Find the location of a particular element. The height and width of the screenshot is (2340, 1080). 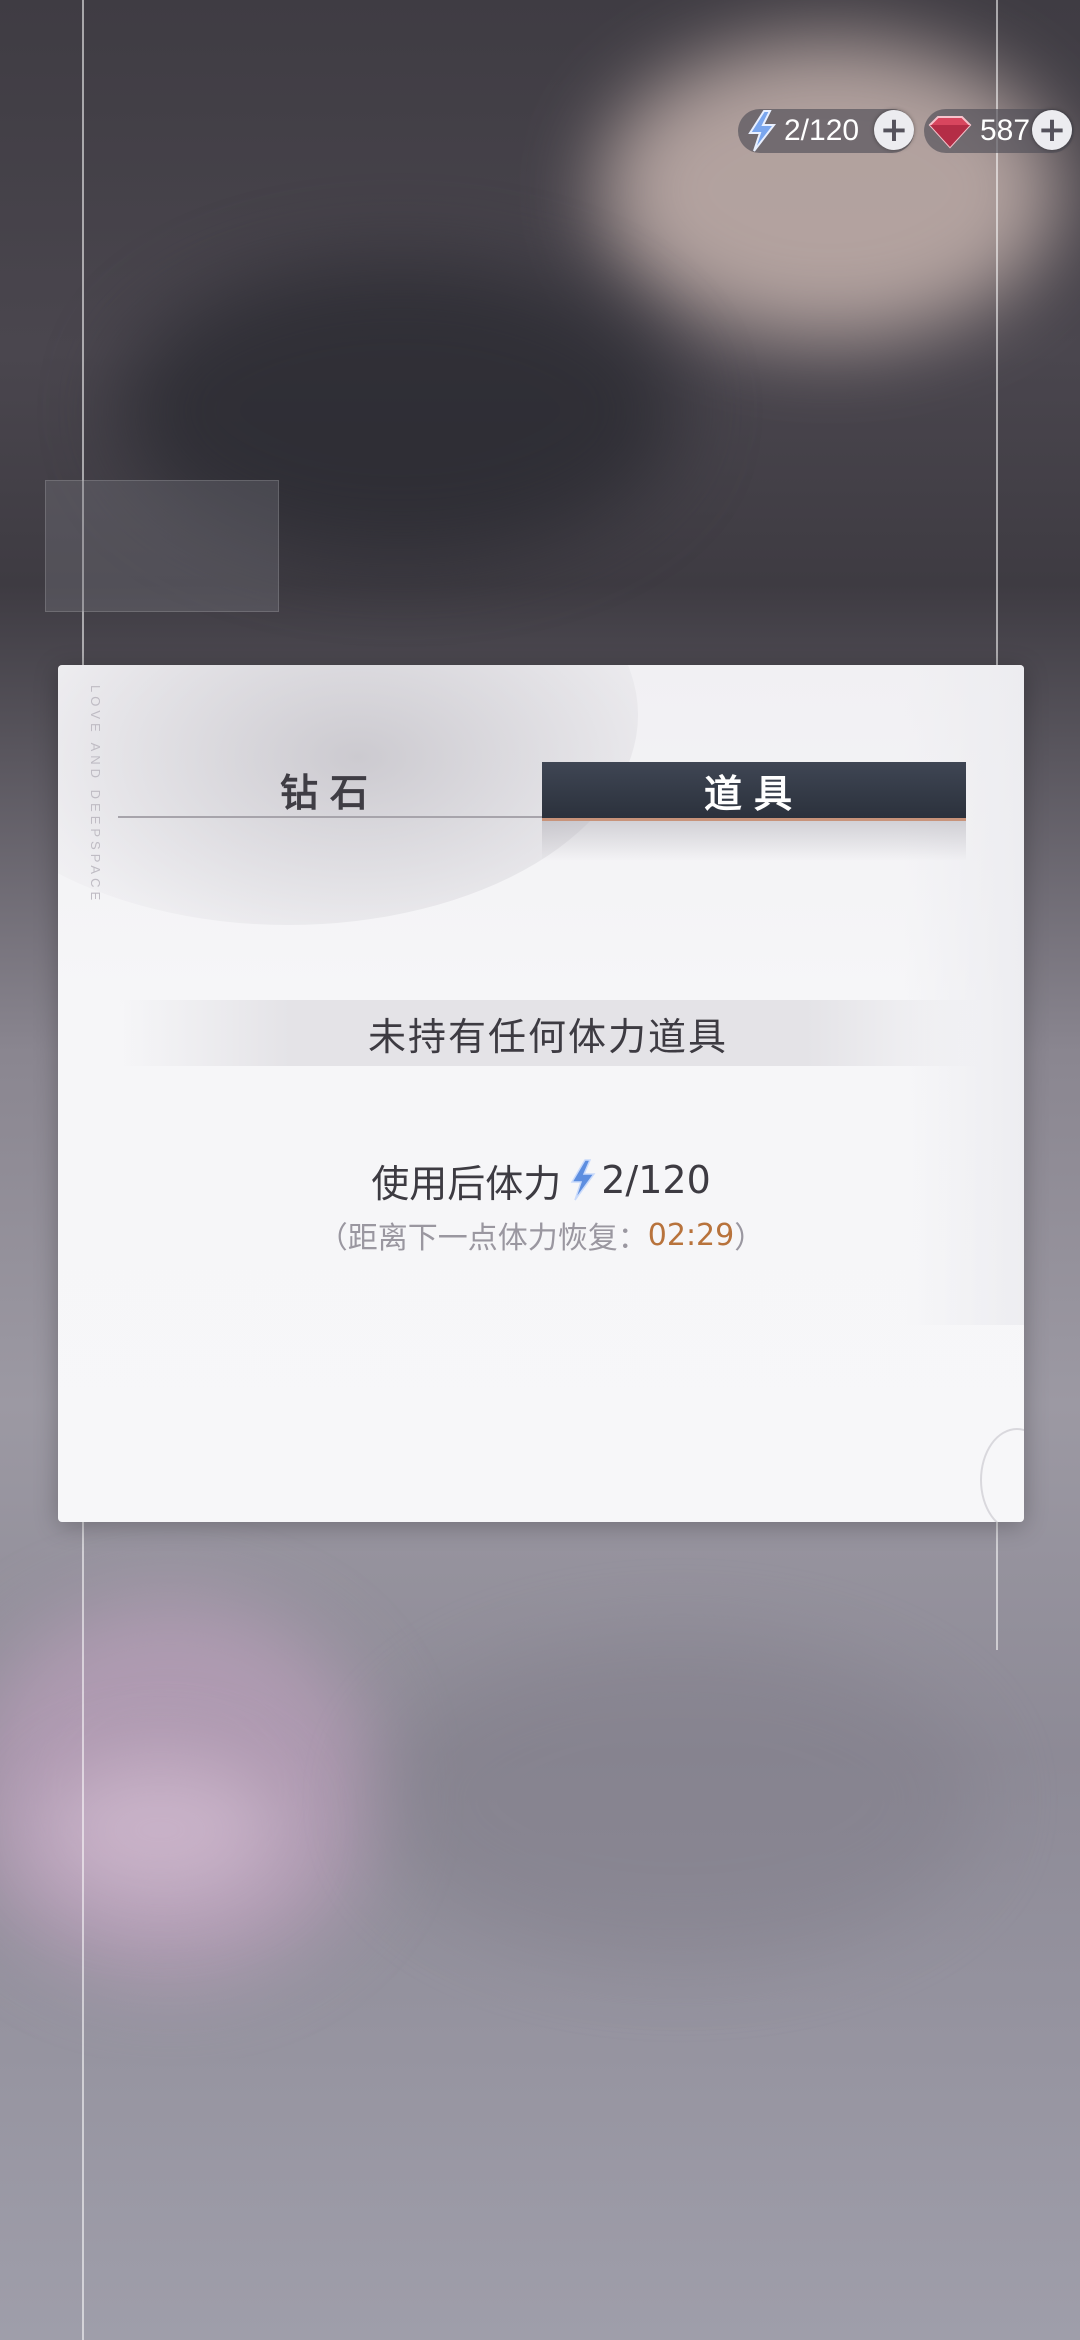

stamina-value: 2/120 is located at coordinates (822, 130).